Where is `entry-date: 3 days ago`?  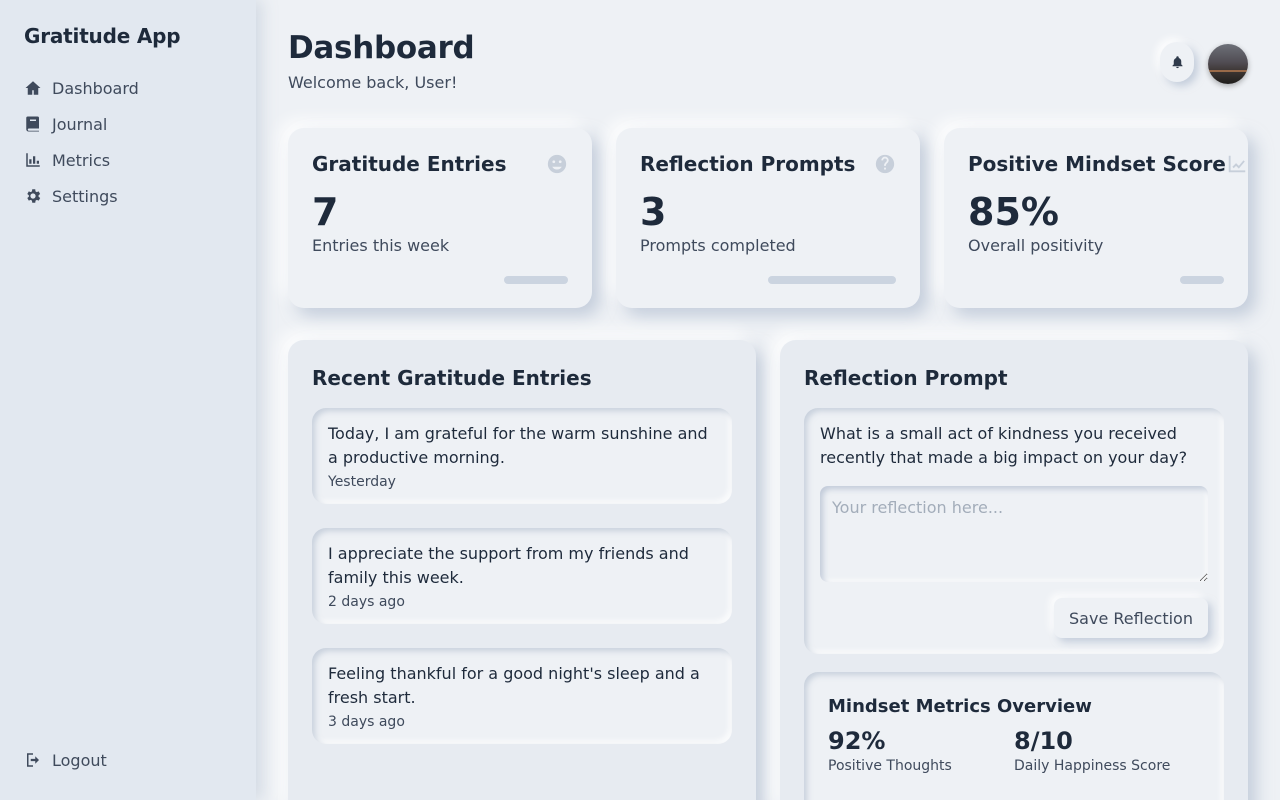 entry-date: 3 days ago is located at coordinates (366, 722).